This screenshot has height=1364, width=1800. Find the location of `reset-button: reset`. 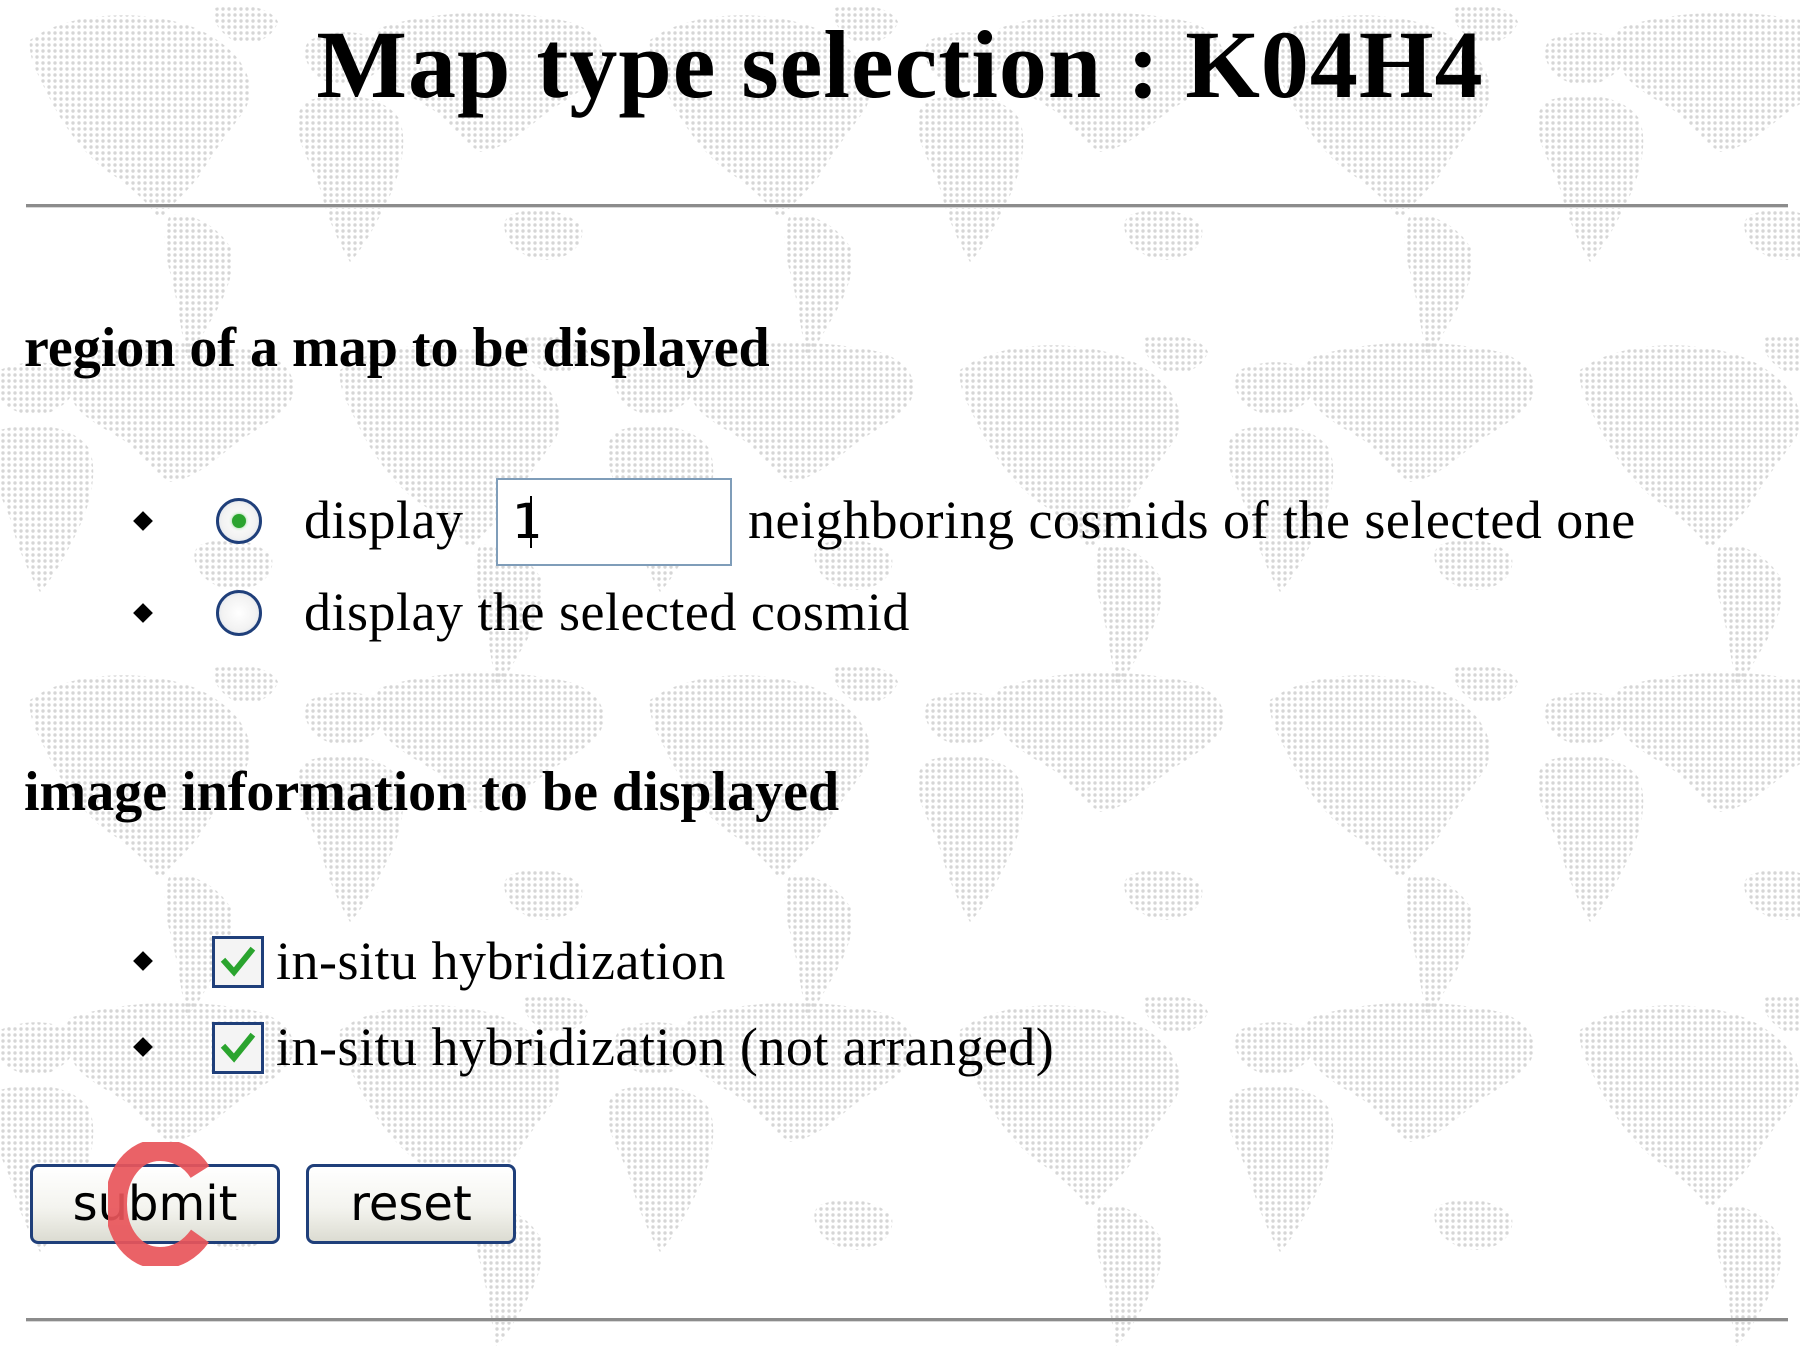

reset-button: reset is located at coordinates (411, 1204).